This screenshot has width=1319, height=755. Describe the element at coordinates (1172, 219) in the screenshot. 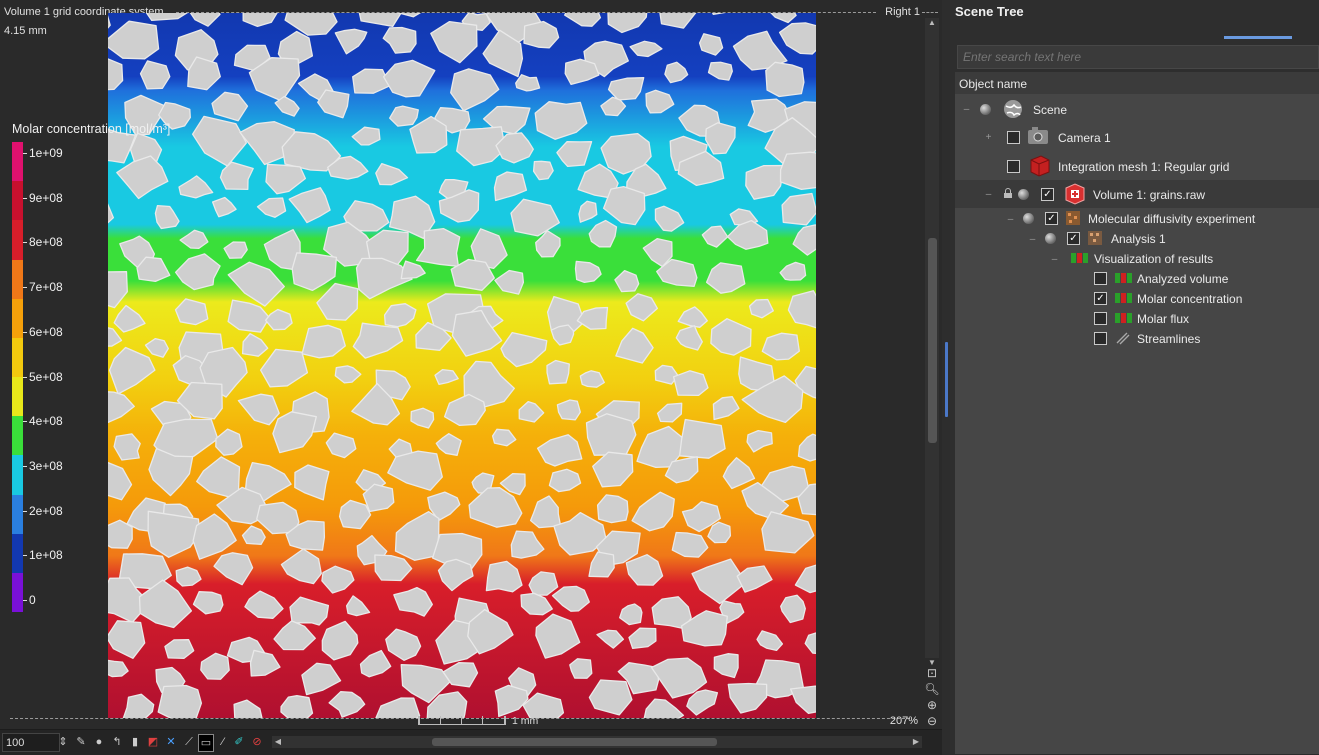

I see `tree-item-label: Molecular diffusivity experiment` at that location.